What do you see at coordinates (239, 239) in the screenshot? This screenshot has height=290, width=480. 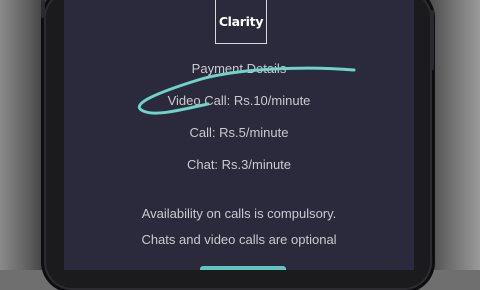 I see `optional-note: Chats and video calls are optional` at bounding box center [239, 239].